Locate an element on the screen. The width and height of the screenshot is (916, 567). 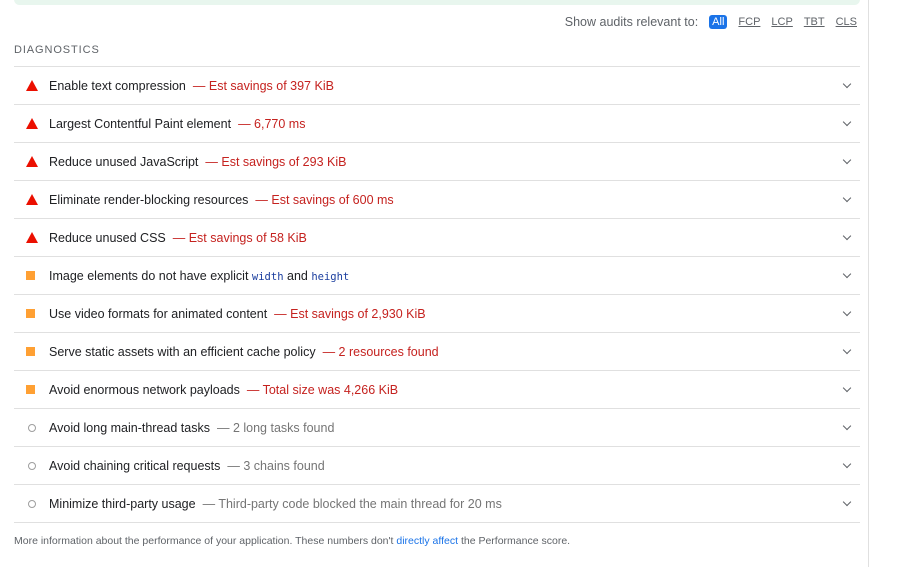
audit-title: Avoid enormous network payloads is located at coordinates (144, 389).